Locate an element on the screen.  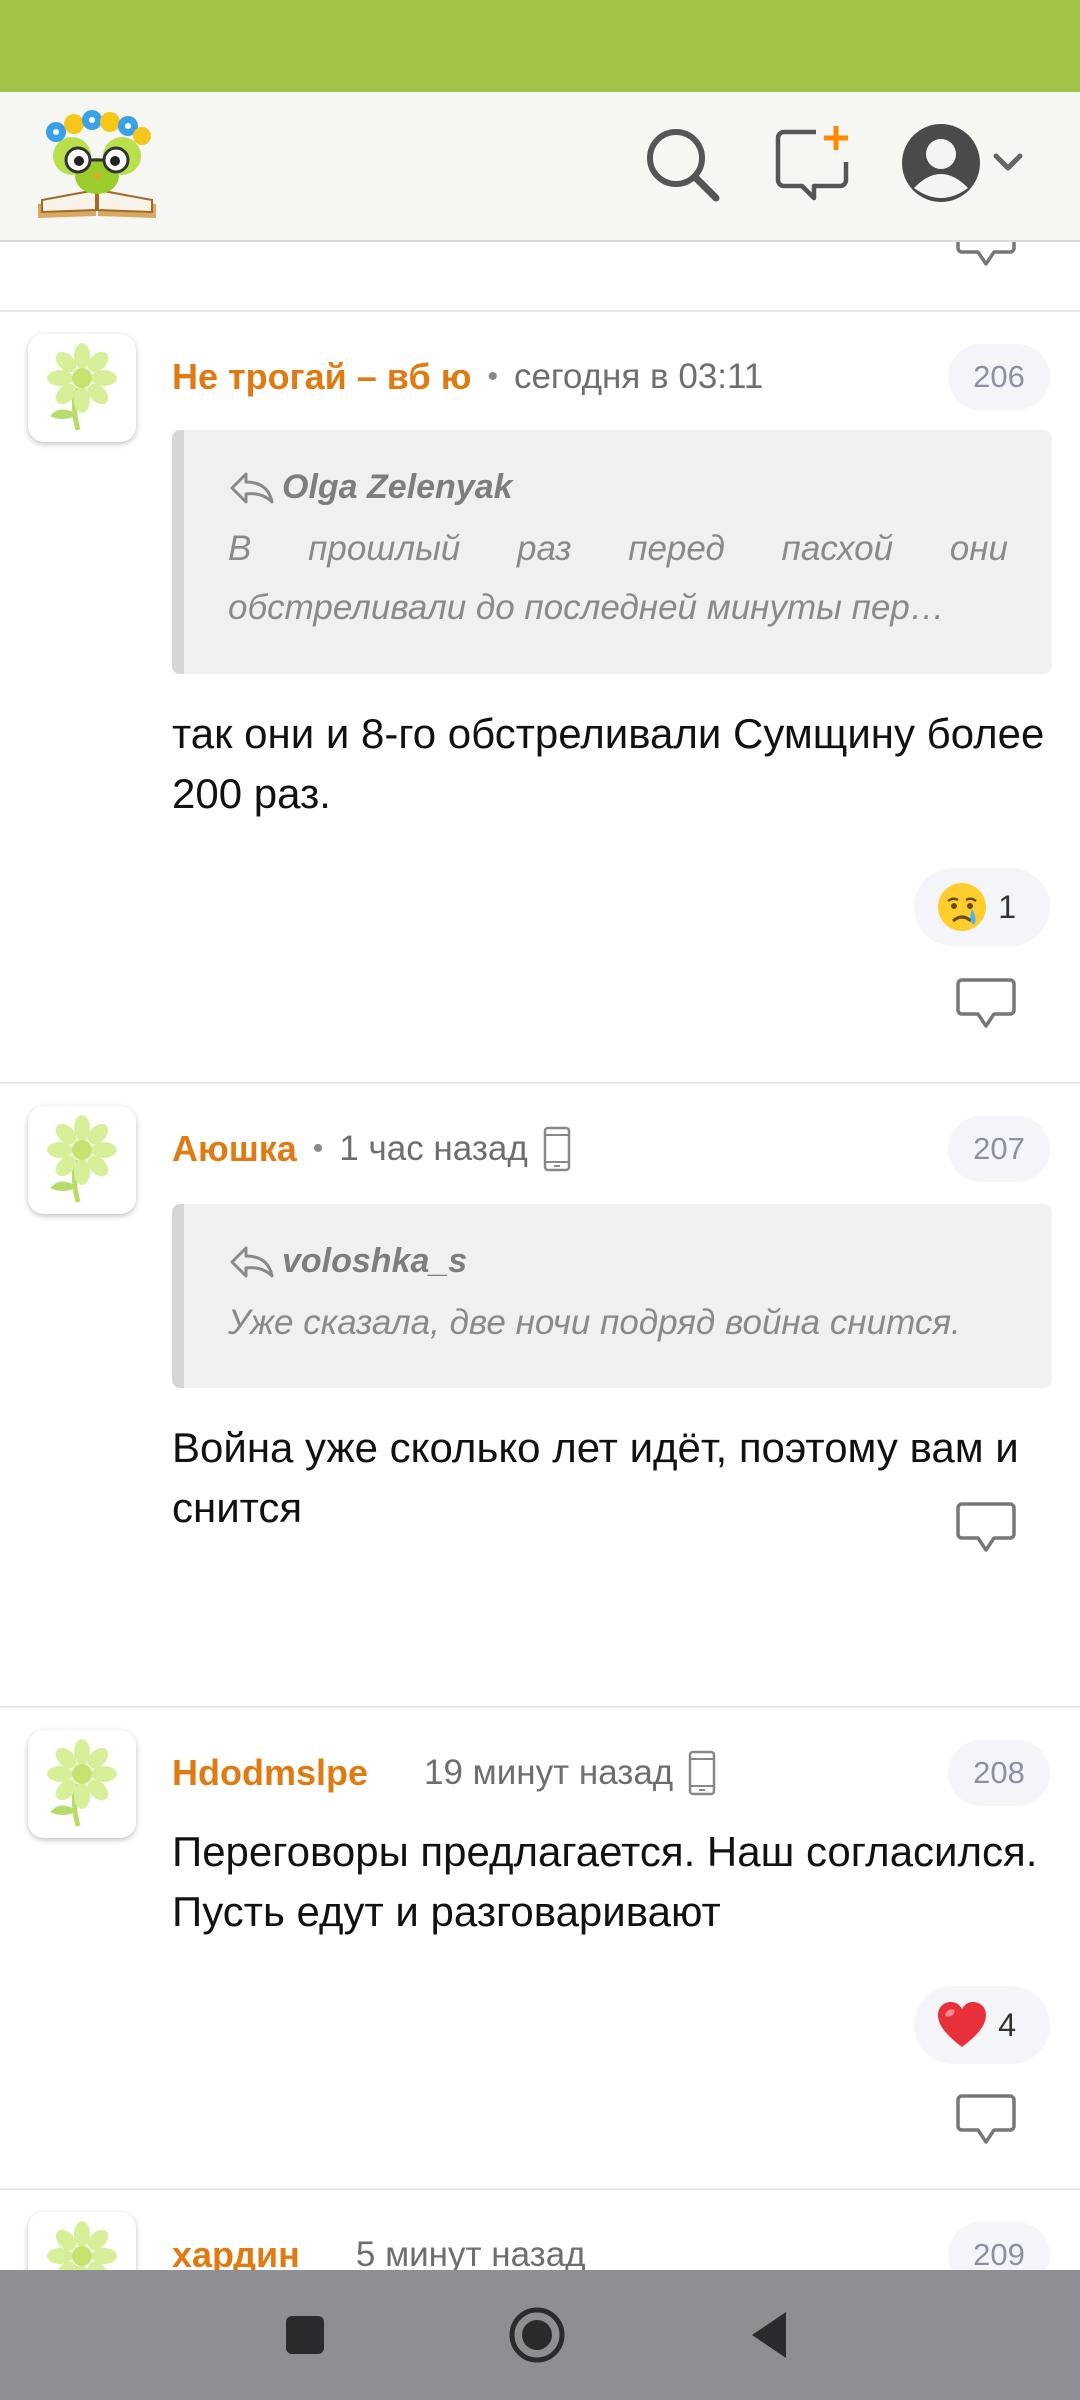
comment-author: Не трогай – вб ю is located at coordinates (321, 377).